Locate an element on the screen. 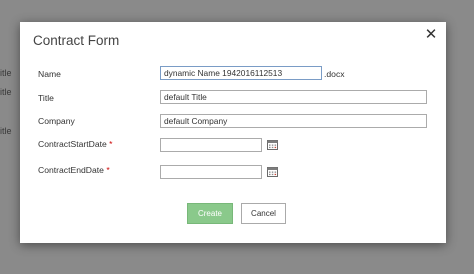  cancel-button: Cancel is located at coordinates (263, 213).